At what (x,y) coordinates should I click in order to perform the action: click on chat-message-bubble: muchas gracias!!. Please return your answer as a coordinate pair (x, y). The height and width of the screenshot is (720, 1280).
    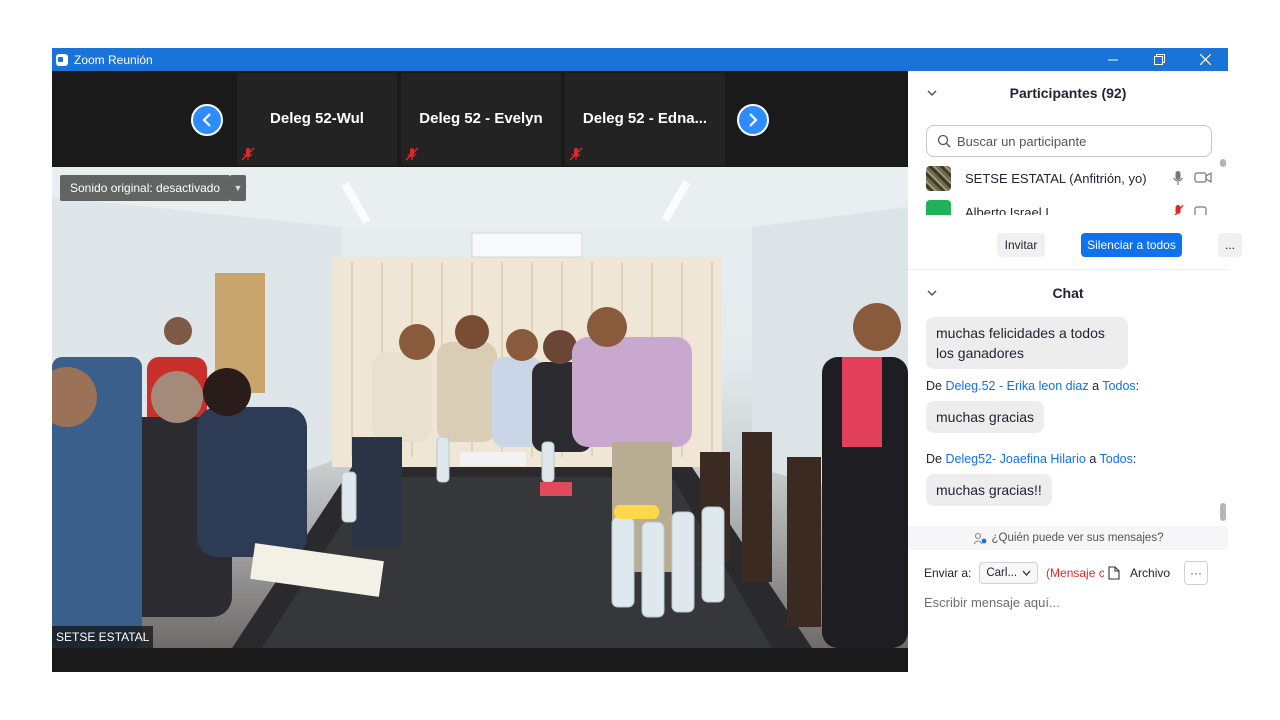
    Looking at the image, I should click on (989, 490).